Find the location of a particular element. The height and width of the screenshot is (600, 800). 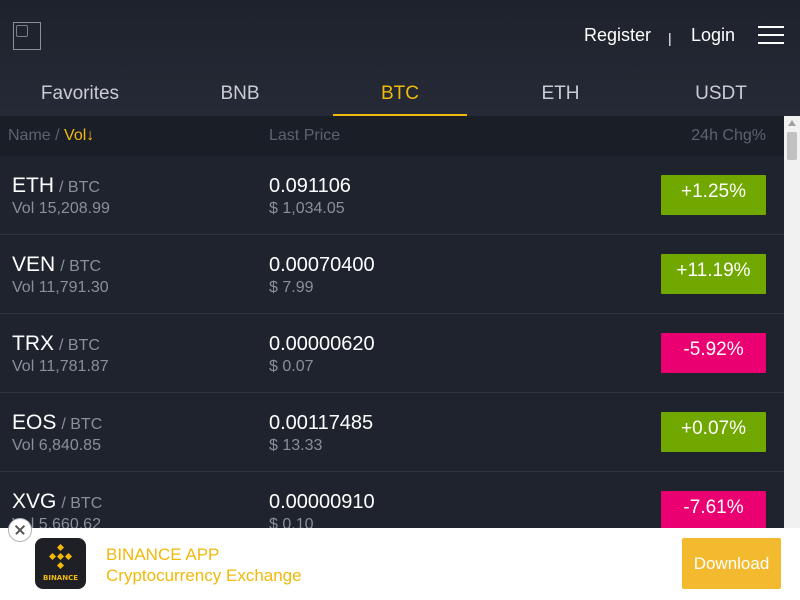

pair-name: XVG / BTC is located at coordinates (57, 502).